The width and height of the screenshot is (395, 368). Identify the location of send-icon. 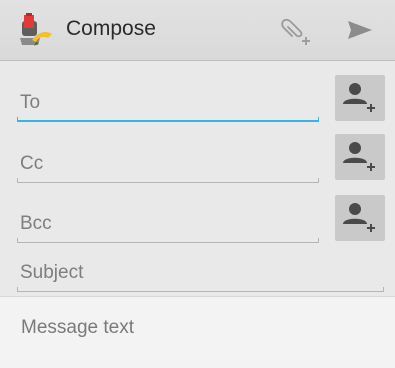
(360, 30).